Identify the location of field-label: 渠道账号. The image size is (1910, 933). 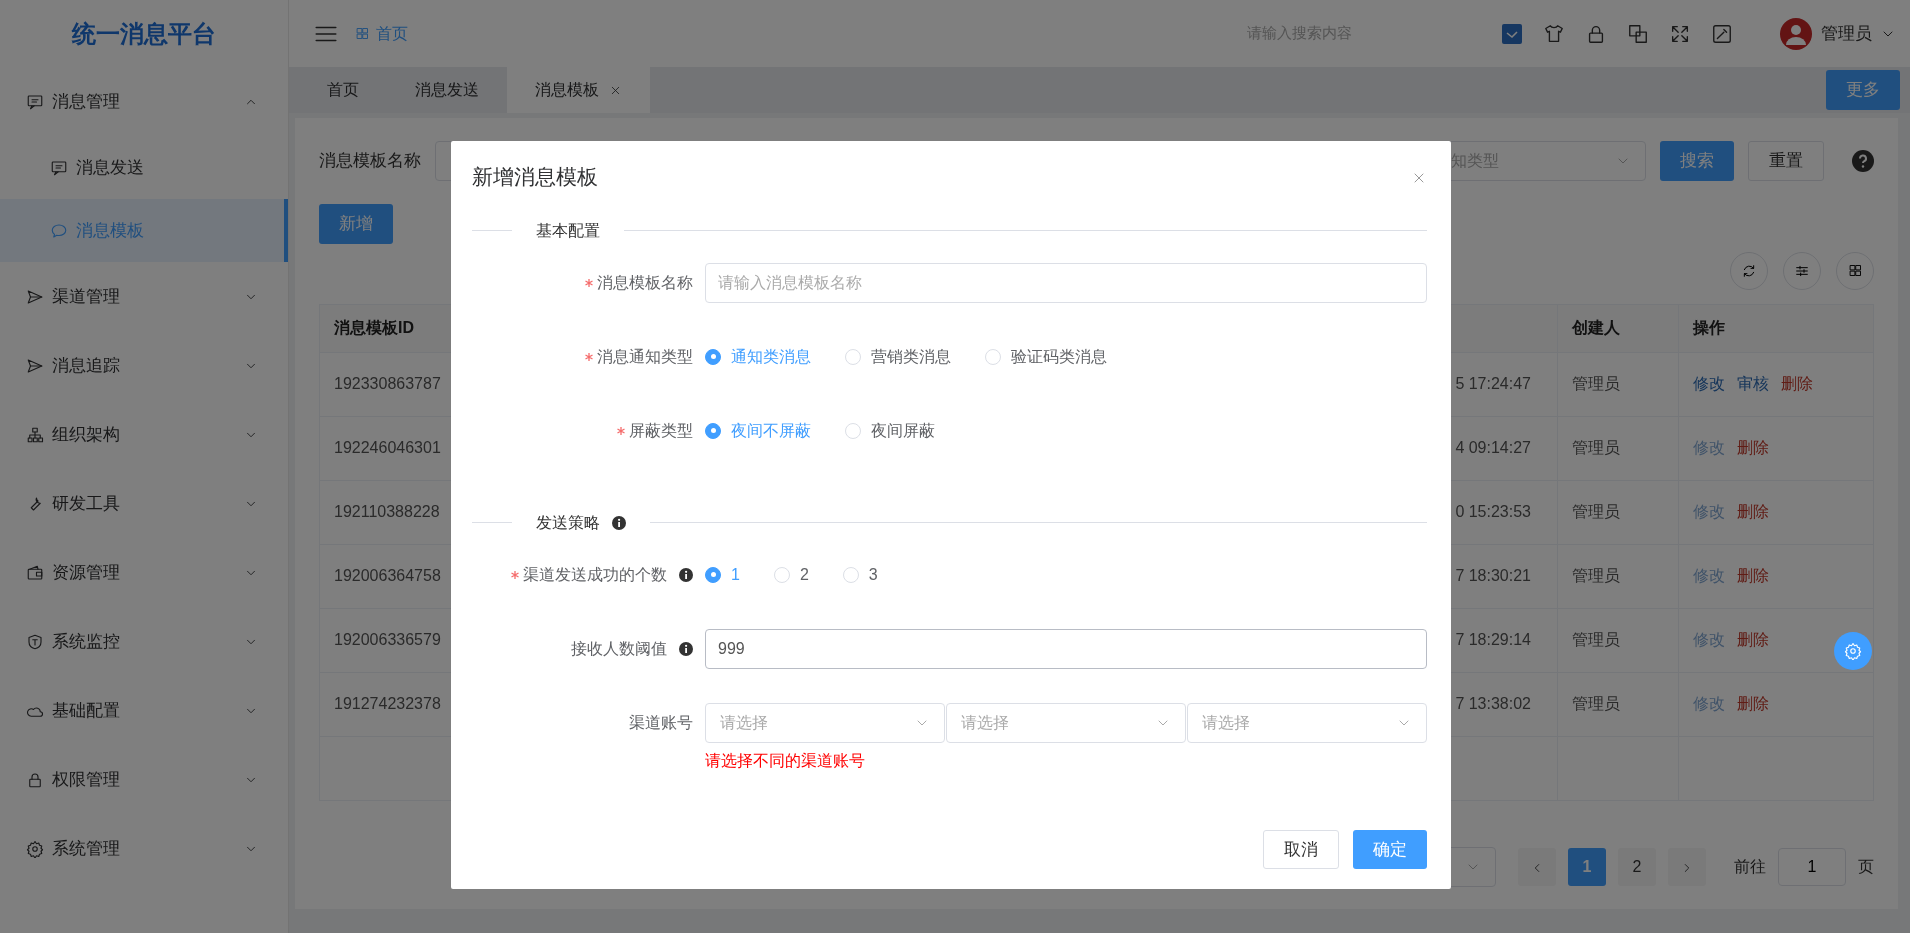
(661, 722).